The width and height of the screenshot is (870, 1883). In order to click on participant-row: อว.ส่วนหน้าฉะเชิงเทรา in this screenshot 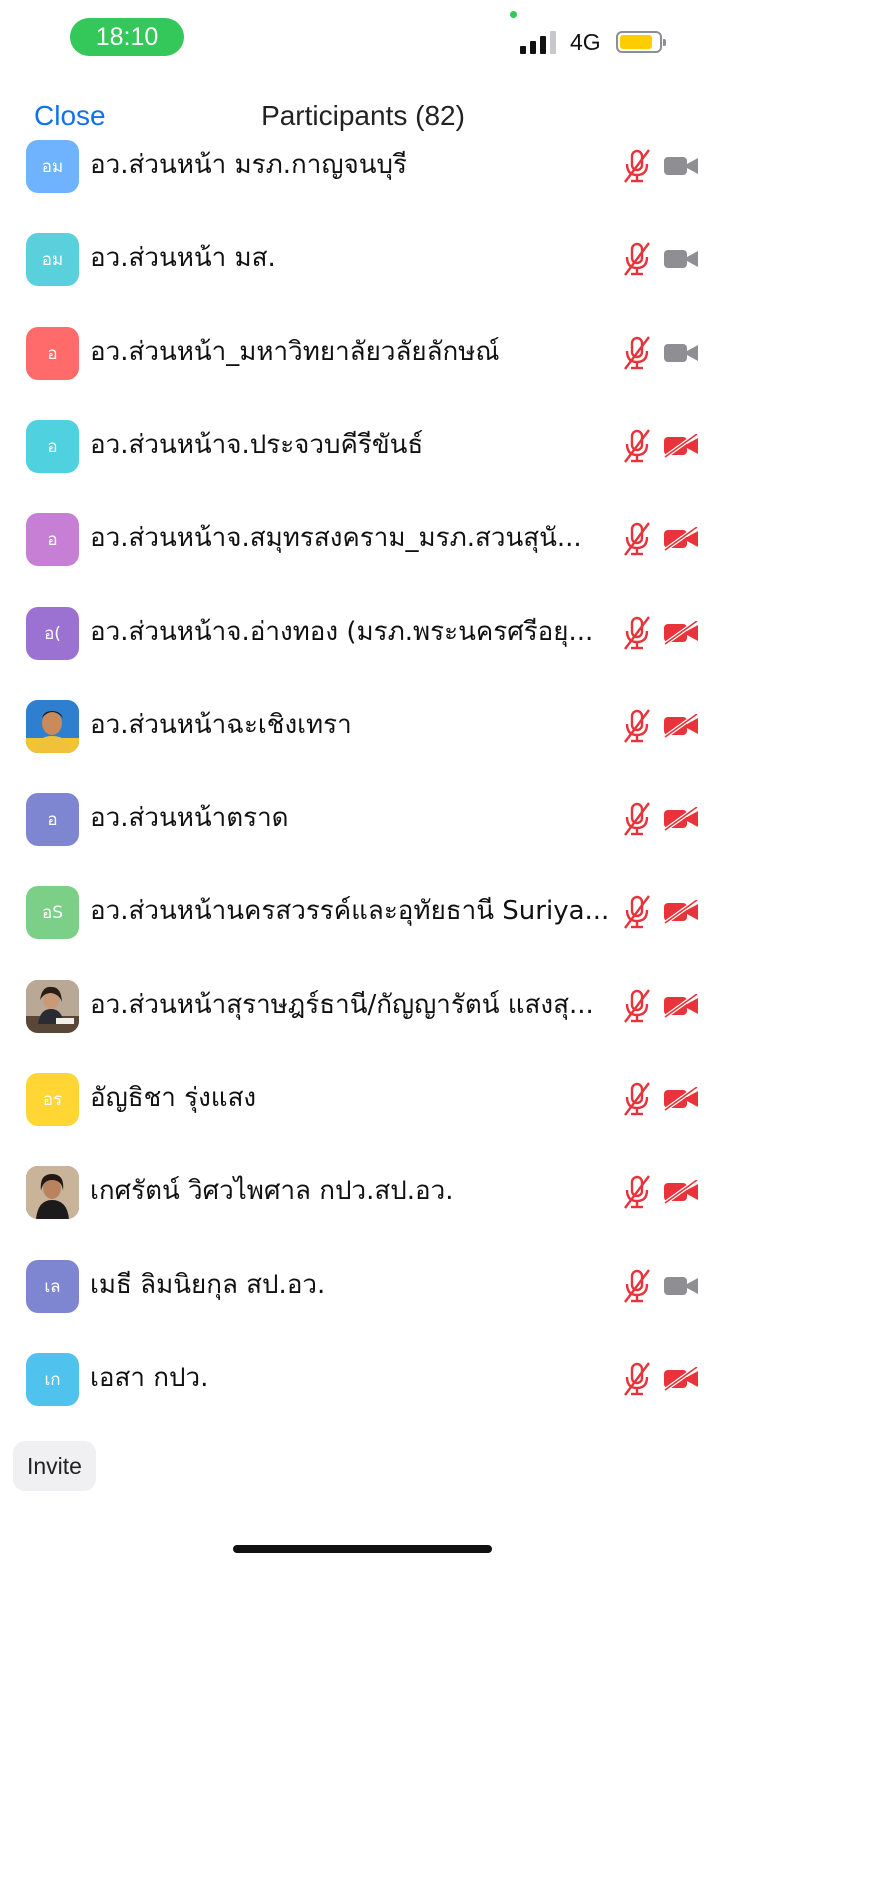, I will do `click(363, 724)`.